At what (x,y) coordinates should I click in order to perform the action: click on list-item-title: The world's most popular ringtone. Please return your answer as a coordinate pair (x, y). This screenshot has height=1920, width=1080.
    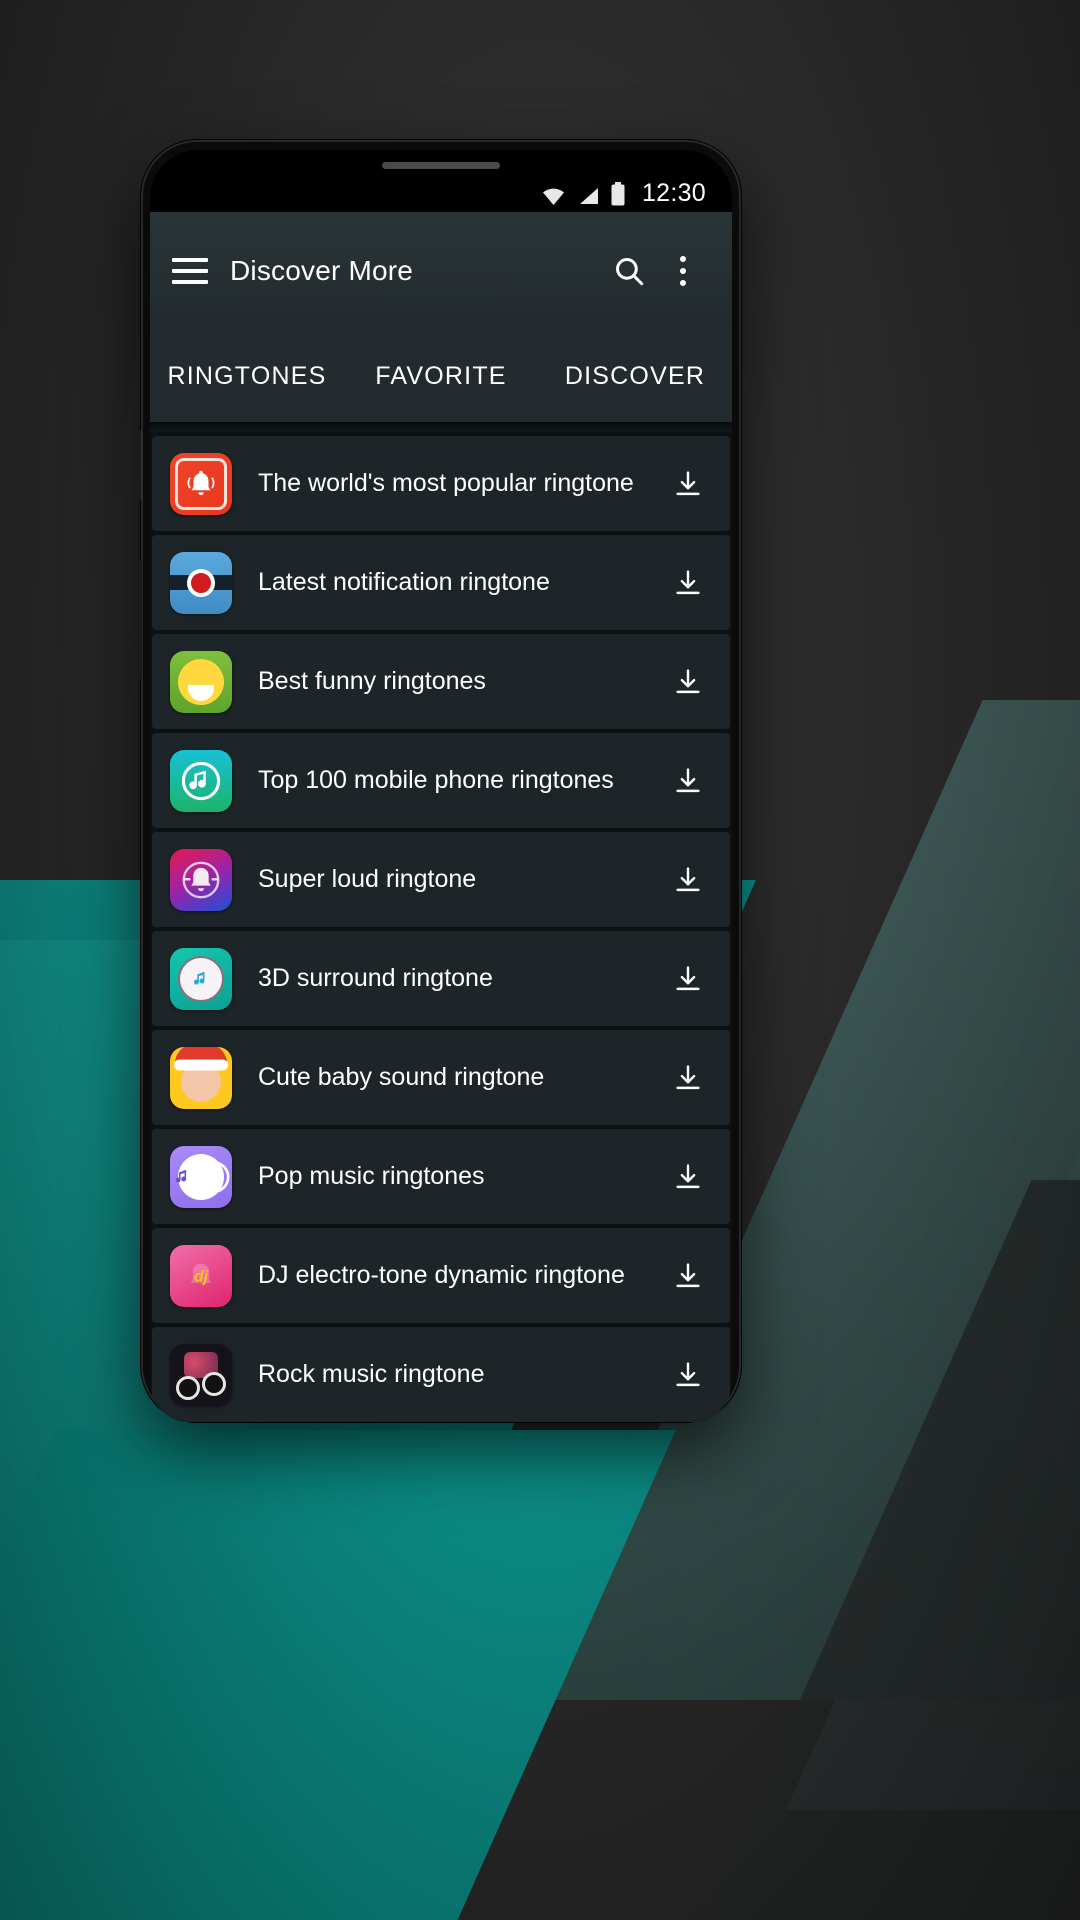
    Looking at the image, I should click on (446, 483).